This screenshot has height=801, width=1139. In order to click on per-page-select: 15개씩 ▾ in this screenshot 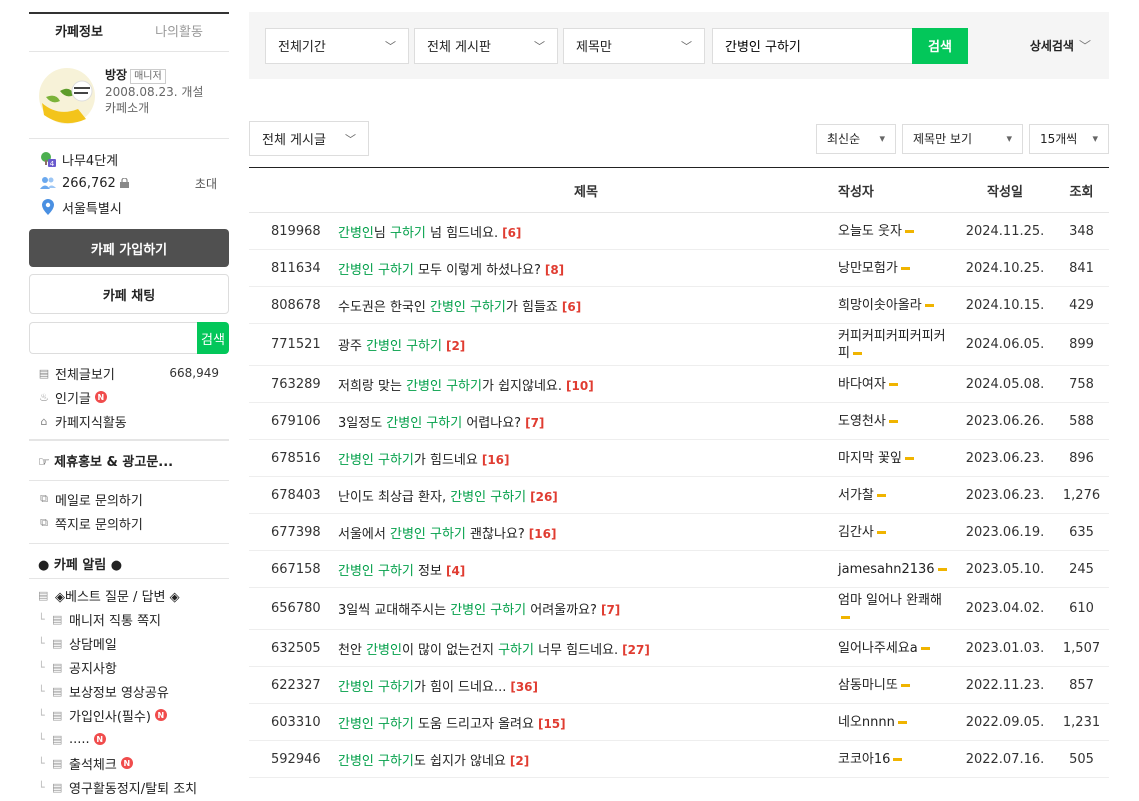, I will do `click(1069, 138)`.